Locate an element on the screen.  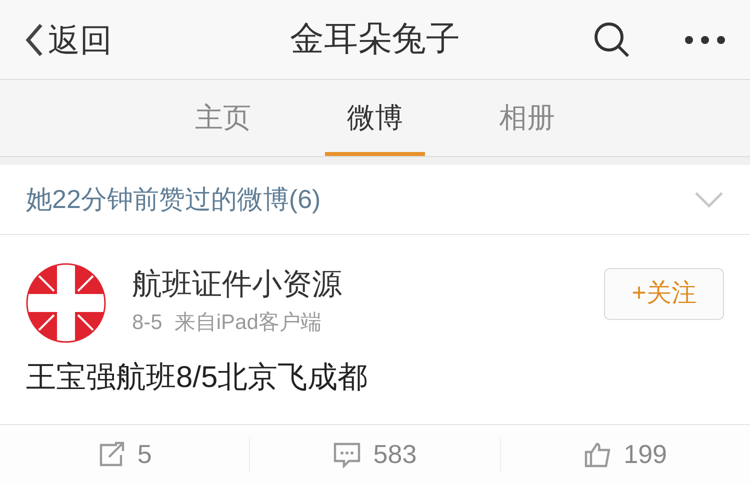
post-date: 8-5 is located at coordinates (147, 323).